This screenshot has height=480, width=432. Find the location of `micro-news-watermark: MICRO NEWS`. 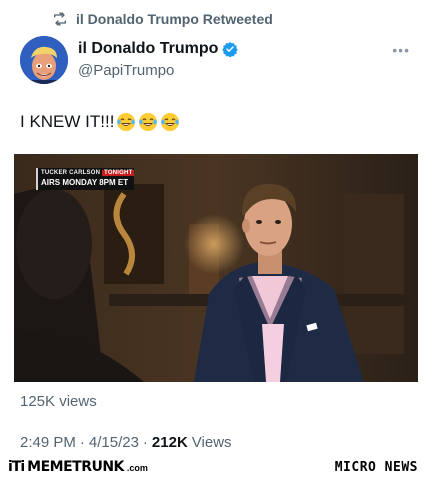

micro-news-watermark: MICRO NEWS is located at coordinates (376, 467).